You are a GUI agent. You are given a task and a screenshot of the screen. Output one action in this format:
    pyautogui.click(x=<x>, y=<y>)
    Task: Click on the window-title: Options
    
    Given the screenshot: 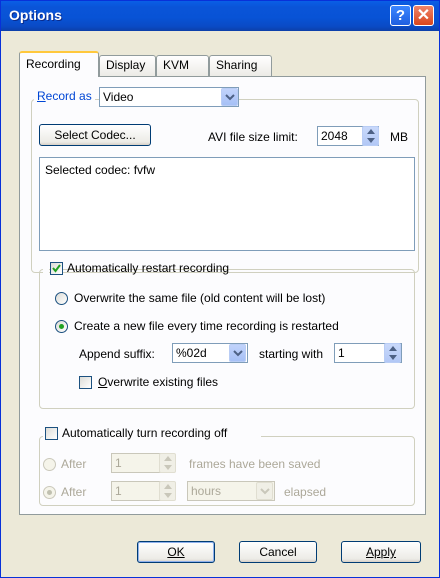 What is the action you would take?
    pyautogui.click(x=35, y=15)
    